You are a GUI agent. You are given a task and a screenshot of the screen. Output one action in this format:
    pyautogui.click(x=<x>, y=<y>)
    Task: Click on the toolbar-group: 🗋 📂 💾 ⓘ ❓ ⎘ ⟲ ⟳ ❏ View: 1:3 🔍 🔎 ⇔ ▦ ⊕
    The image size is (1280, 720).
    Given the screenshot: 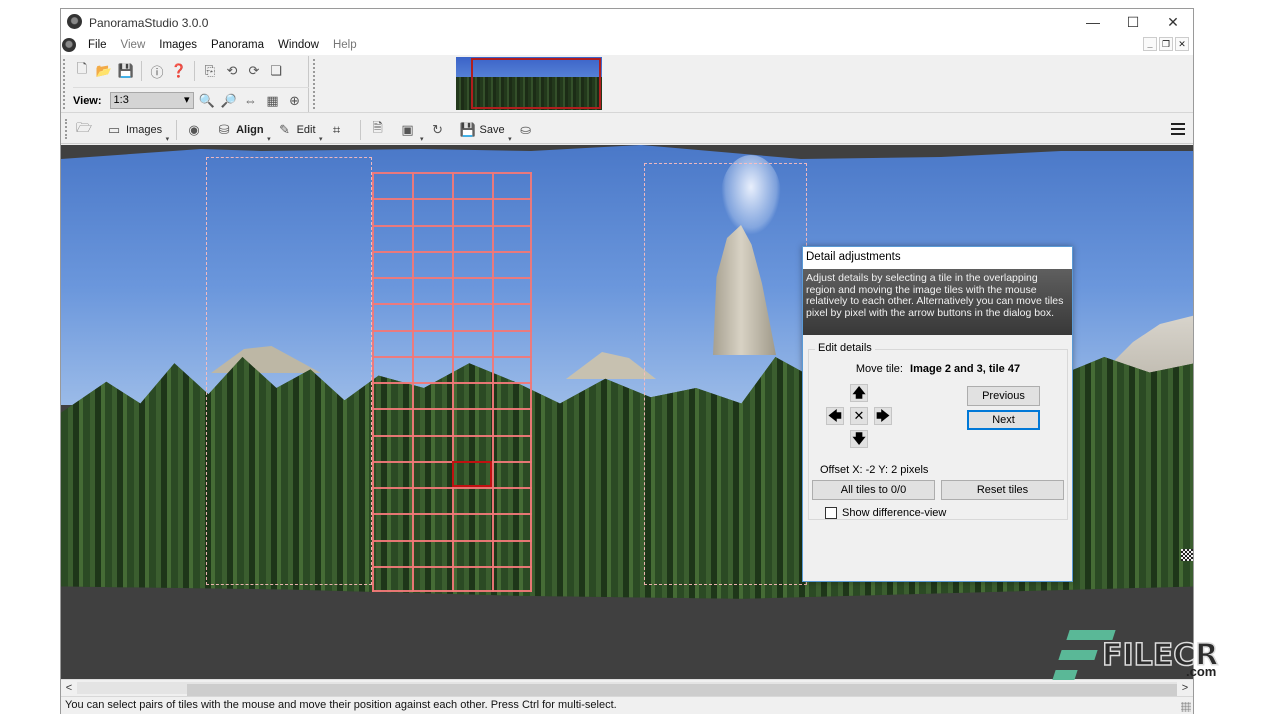 What is the action you would take?
    pyautogui.click(x=187, y=84)
    